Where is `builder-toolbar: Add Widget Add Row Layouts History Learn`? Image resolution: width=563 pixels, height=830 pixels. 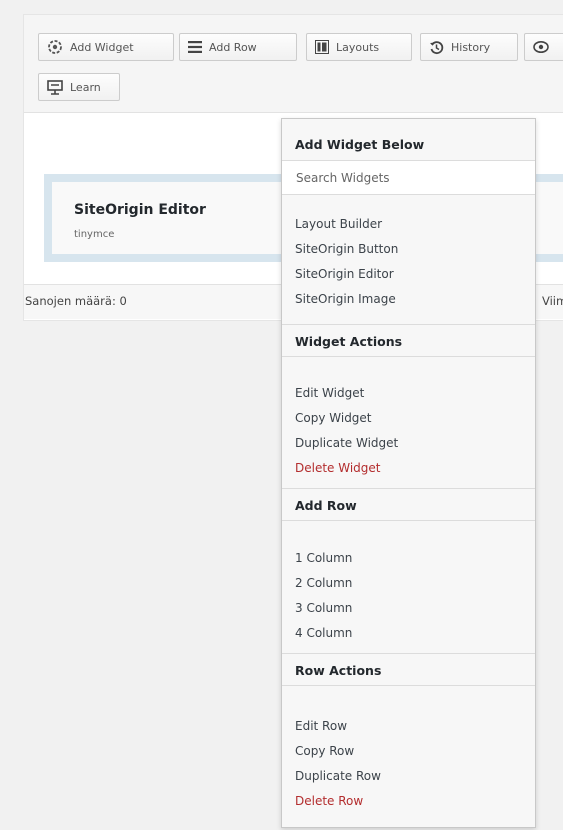 builder-toolbar: Add Widget Add Row Layouts History Learn is located at coordinates (293, 64).